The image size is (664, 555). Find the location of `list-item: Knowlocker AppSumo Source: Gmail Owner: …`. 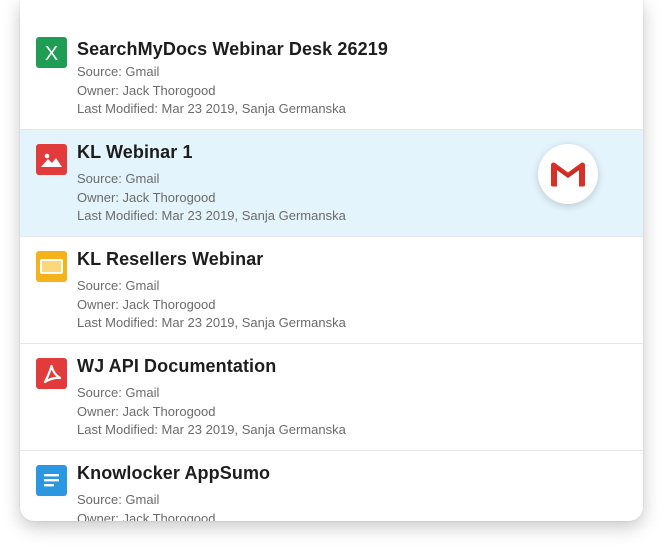

list-item: Knowlocker AppSumo Source: Gmail Owner: … is located at coordinates (331, 486).